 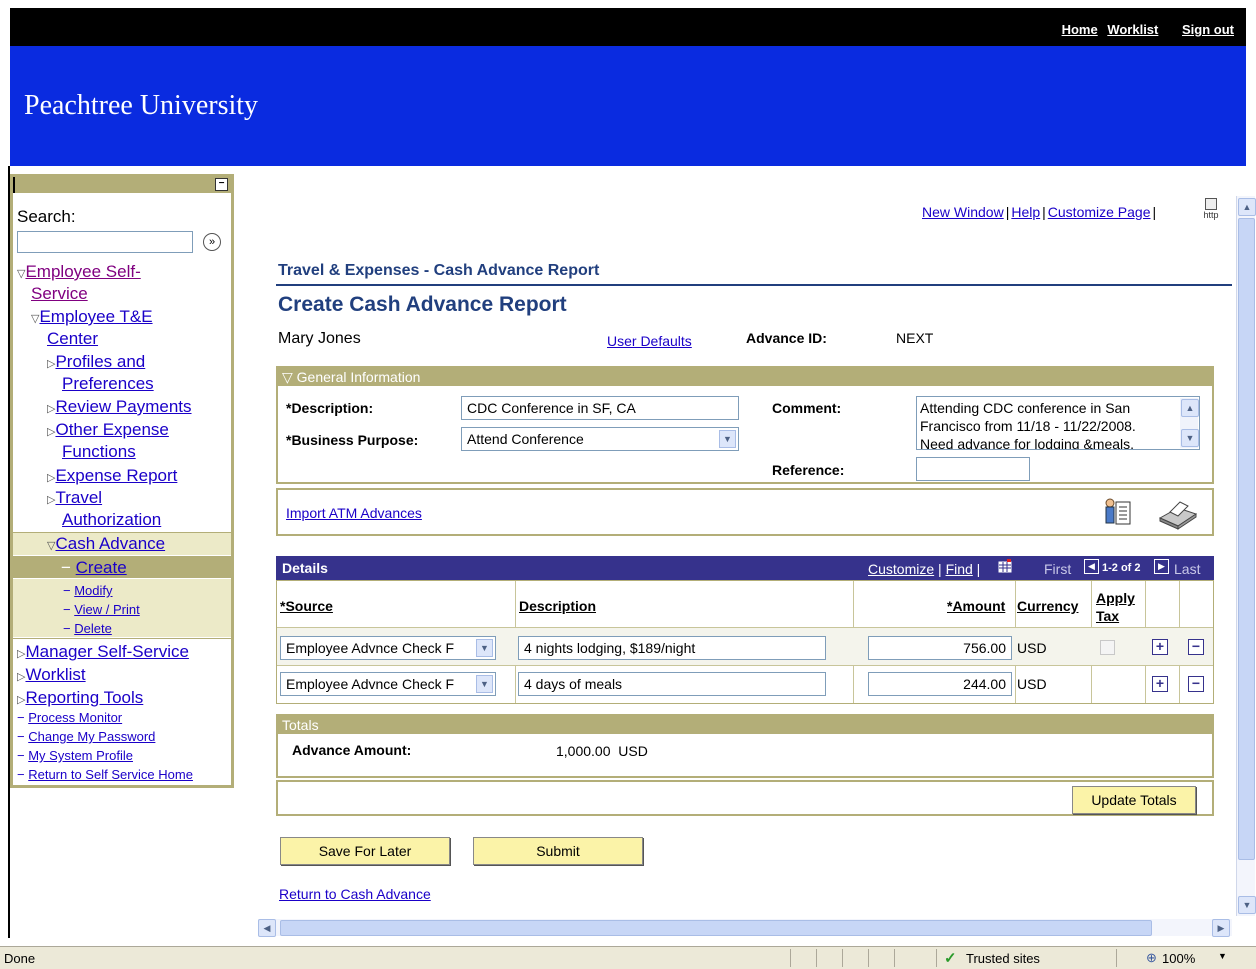 I want to click on scroll-left-icon: ◀, so click(x=267, y=928).